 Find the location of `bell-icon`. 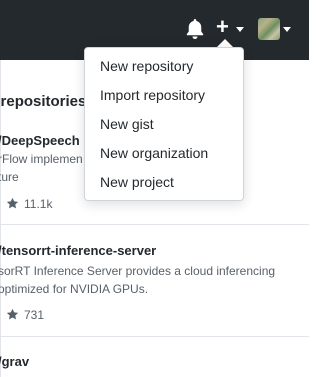

bell-icon is located at coordinates (195, 29).